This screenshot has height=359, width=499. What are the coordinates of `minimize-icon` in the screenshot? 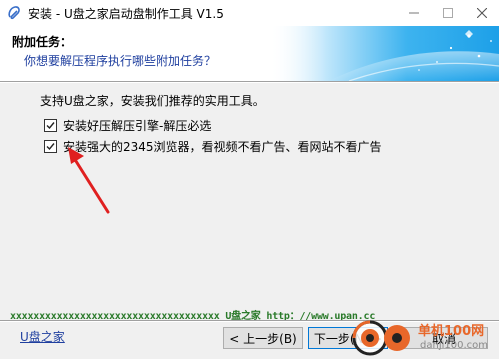 It's located at (414, 13).